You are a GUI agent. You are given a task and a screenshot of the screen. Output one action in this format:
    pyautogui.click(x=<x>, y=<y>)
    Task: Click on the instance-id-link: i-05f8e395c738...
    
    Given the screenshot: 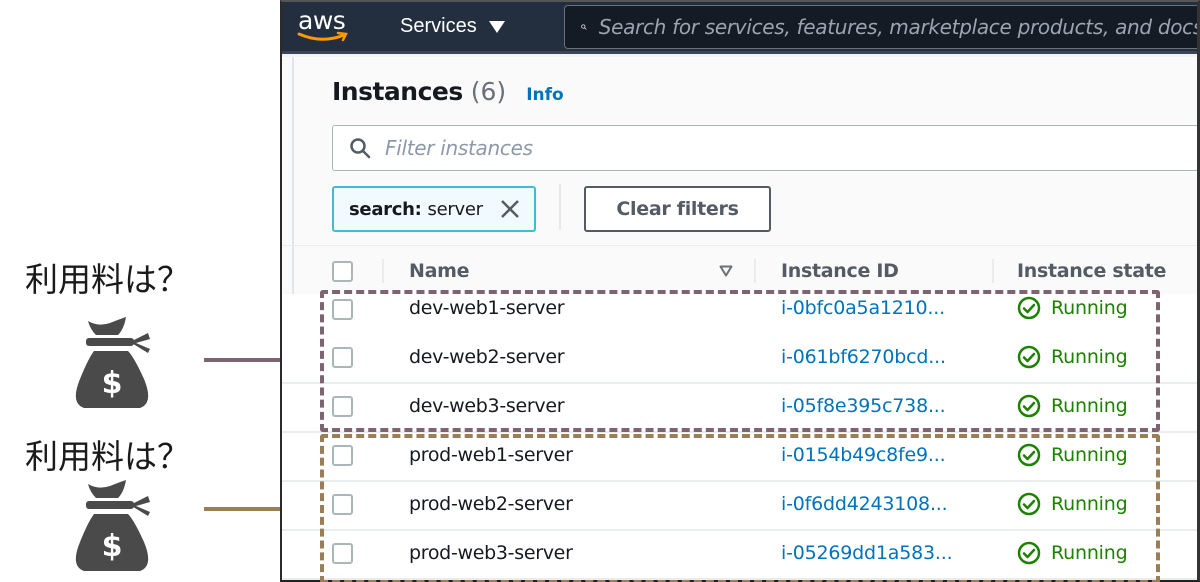 What is the action you would take?
    pyautogui.click(x=863, y=406)
    